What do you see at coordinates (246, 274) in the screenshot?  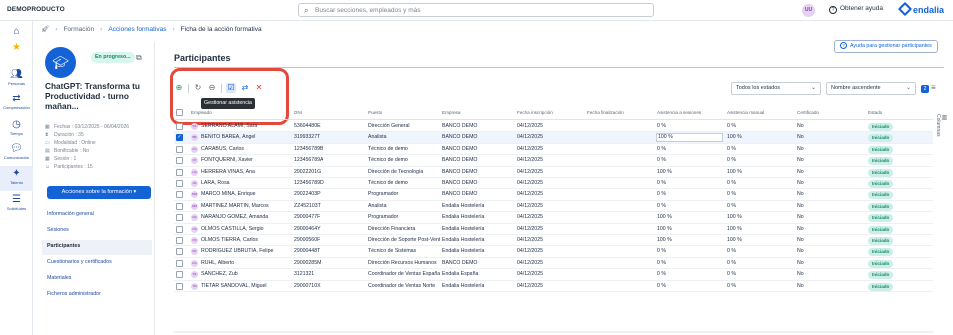 I see `employee-name: SÁNCHEZ, Zub` at bounding box center [246, 274].